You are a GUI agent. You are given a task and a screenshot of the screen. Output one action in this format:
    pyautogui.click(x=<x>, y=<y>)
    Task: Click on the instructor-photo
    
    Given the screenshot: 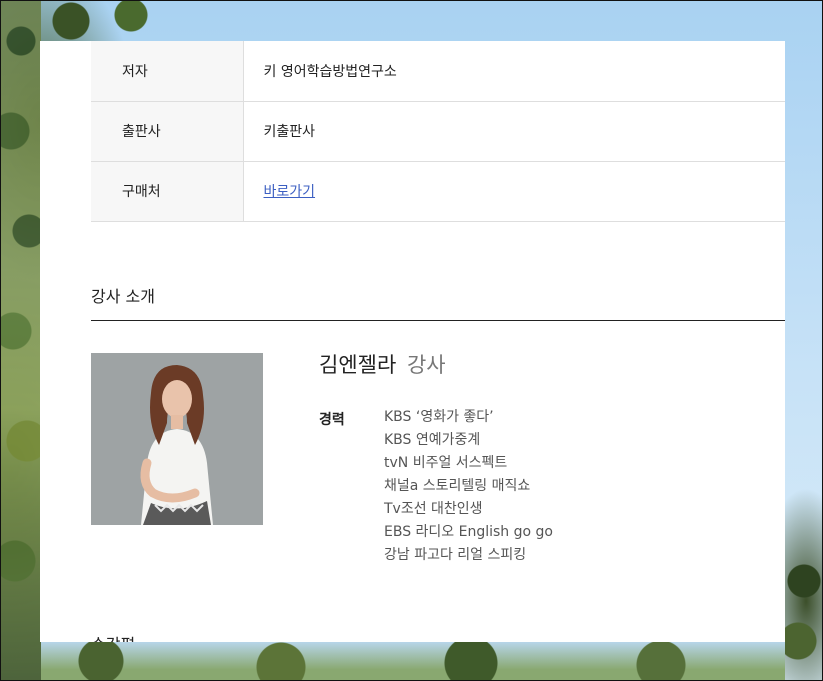 What is the action you would take?
    pyautogui.click(x=177, y=439)
    